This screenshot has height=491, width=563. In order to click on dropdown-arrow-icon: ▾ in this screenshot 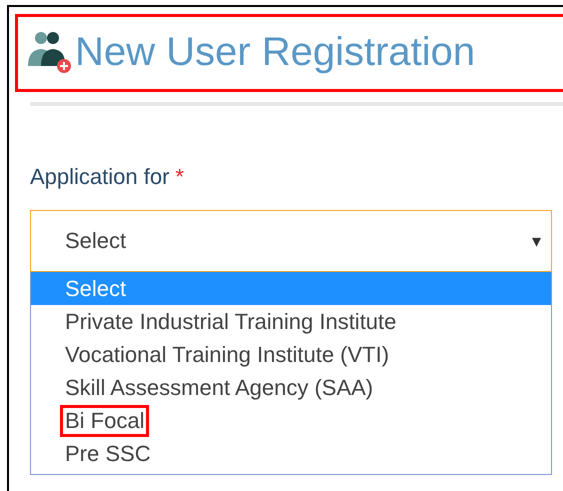, I will do `click(536, 241)`.